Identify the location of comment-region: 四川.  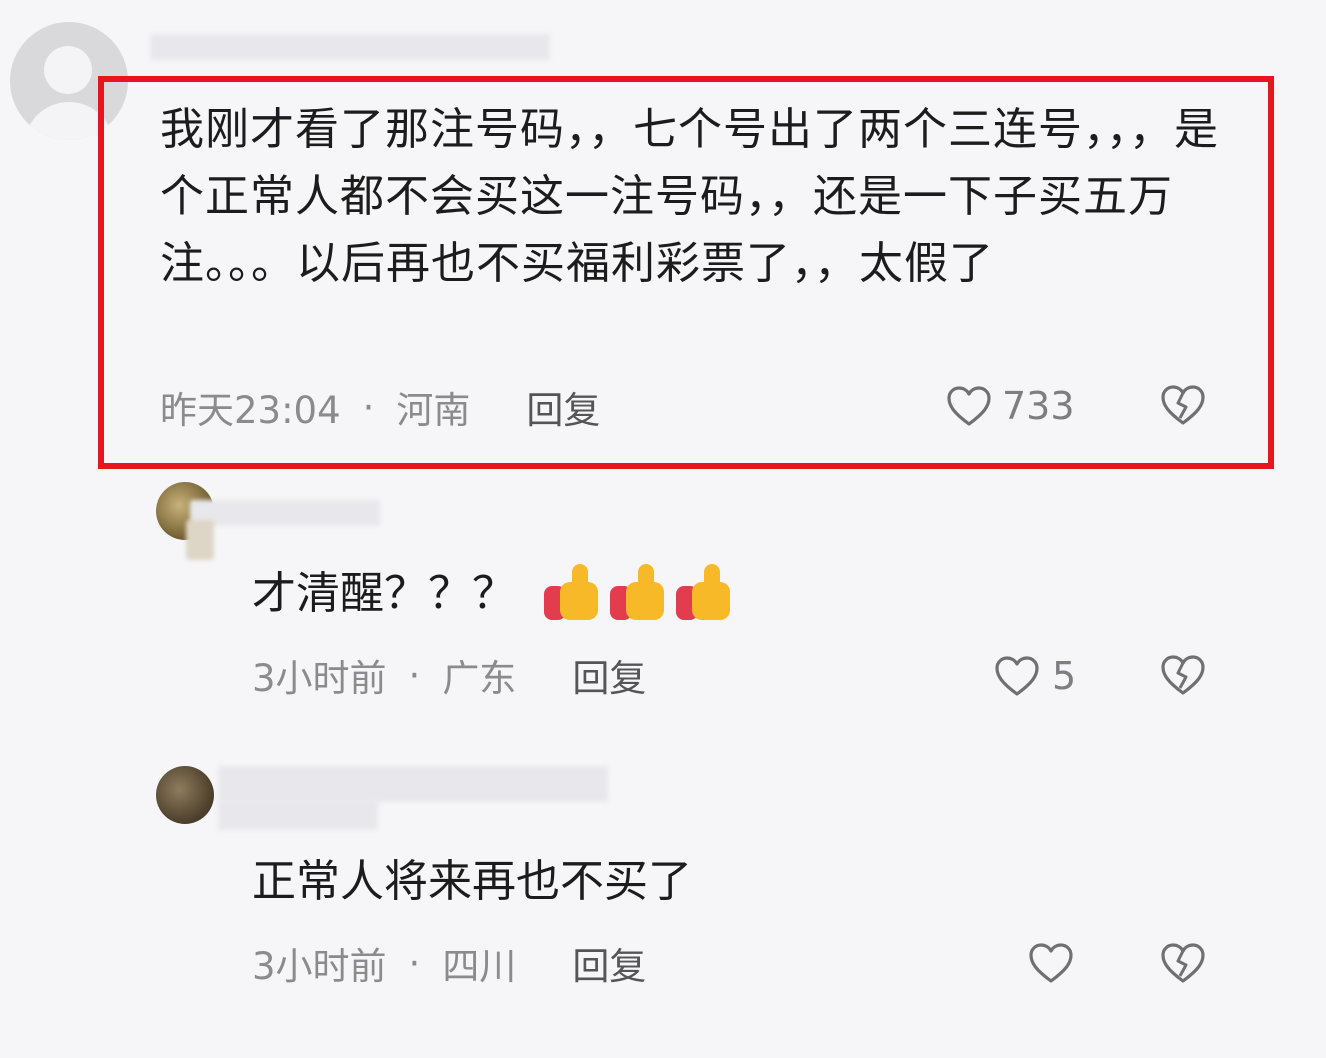
(479, 966).